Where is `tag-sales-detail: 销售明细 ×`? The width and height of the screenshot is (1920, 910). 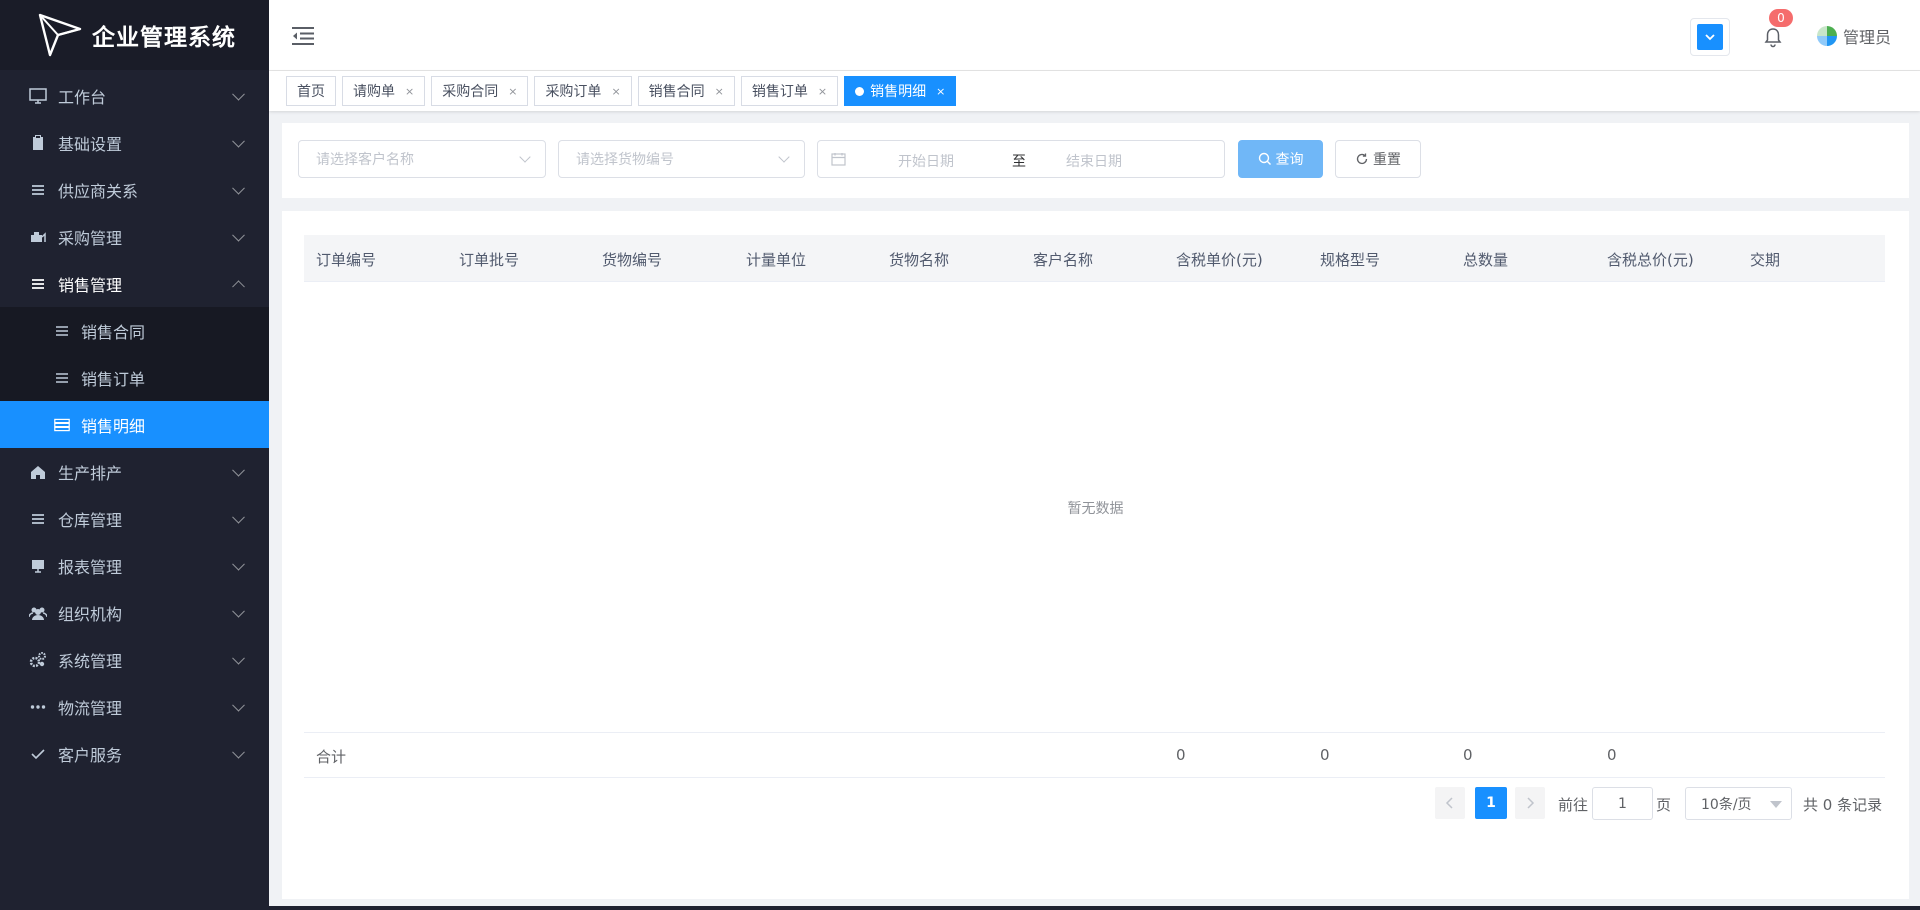
tag-sales-detail: 销售明细 × is located at coordinates (900, 91).